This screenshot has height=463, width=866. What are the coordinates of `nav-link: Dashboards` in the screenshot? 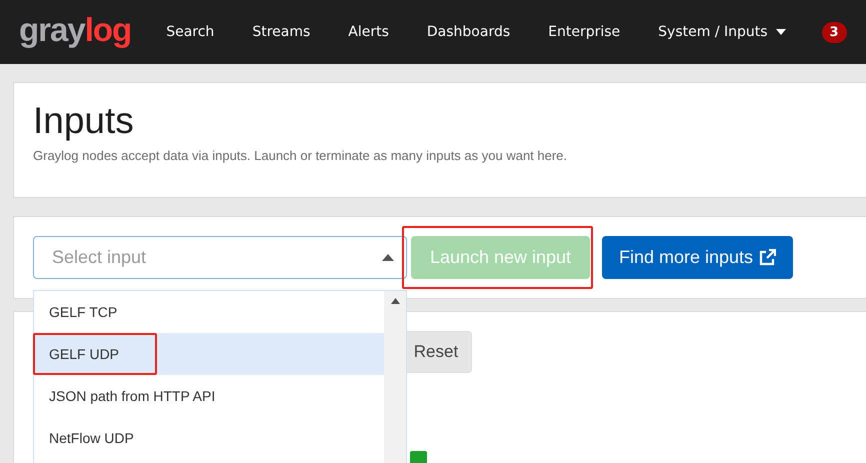 It's located at (468, 32).